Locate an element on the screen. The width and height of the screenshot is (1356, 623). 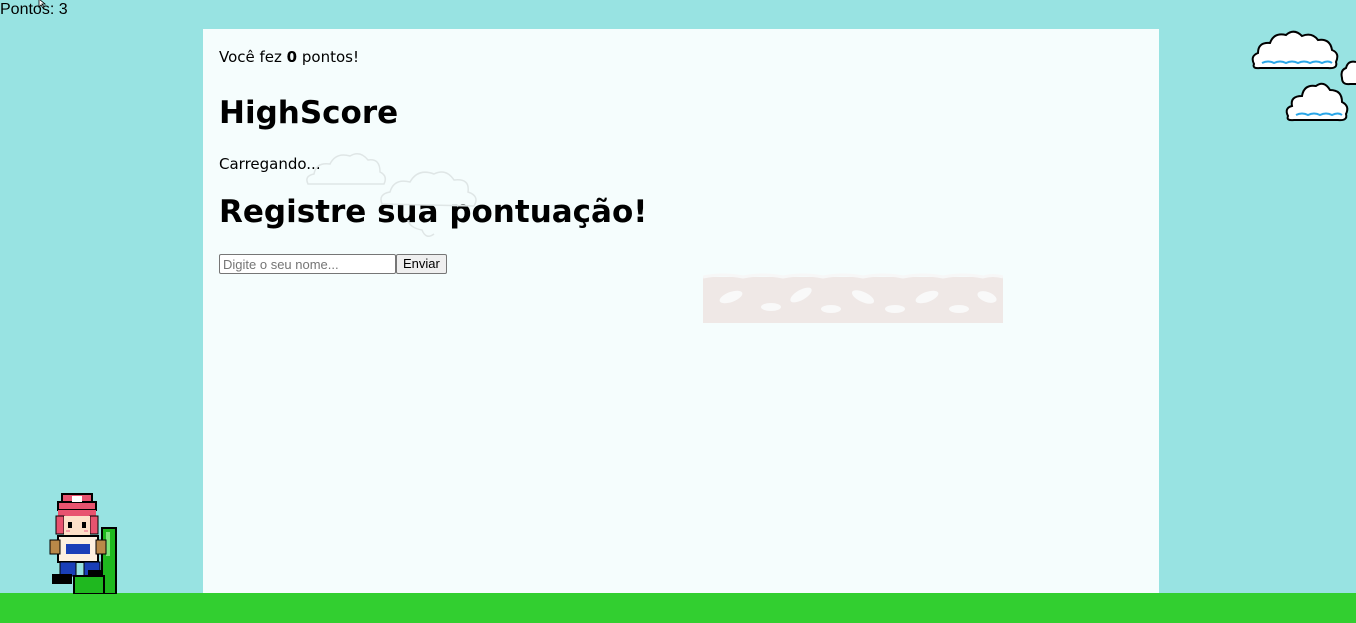
score-prefix: Você fez is located at coordinates (253, 57).